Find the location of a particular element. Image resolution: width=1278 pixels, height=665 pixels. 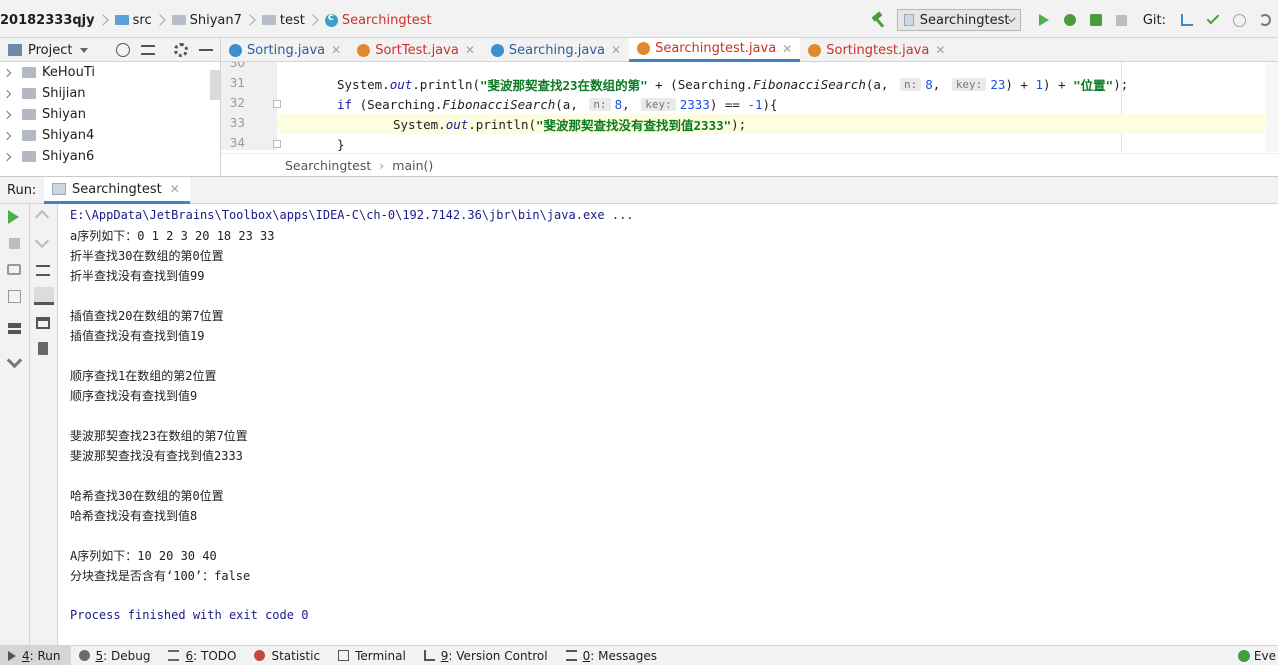

git-commit-button is located at coordinates (1213, 20).